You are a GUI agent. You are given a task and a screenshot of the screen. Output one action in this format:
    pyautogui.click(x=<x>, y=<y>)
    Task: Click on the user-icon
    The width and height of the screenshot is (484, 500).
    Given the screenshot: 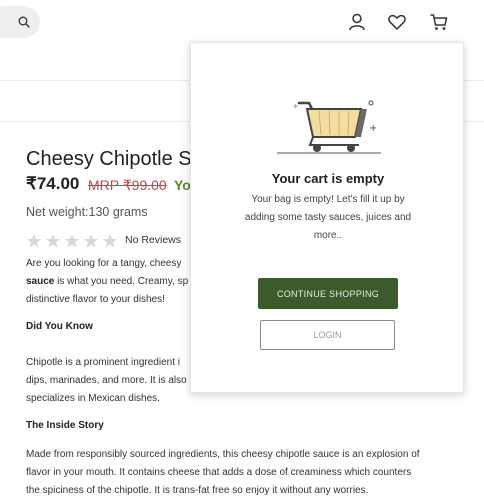 What is the action you would take?
    pyautogui.click(x=357, y=22)
    